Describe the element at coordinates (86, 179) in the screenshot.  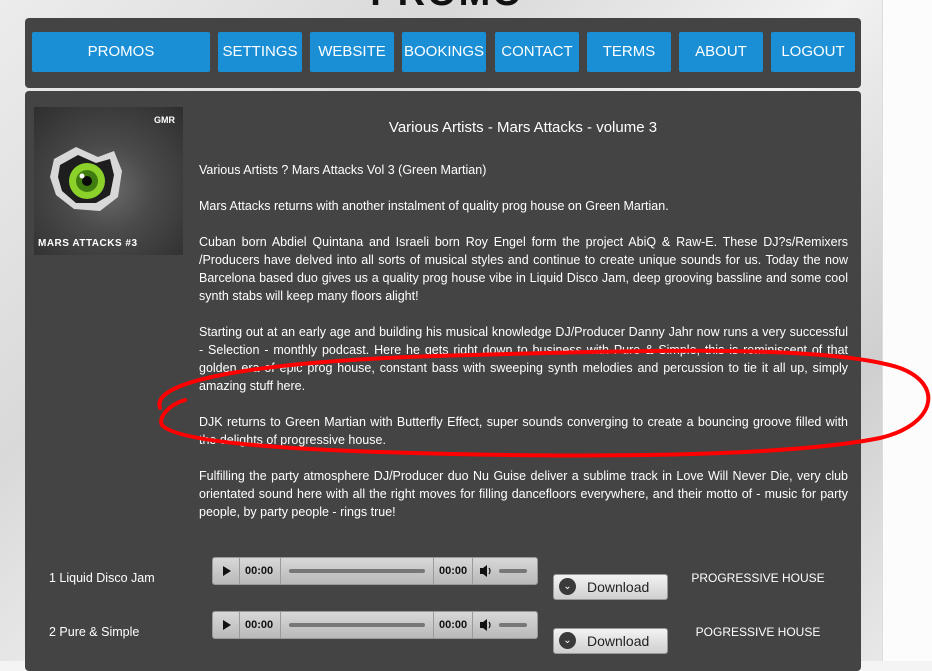
I see `eye-artwork-icon` at that location.